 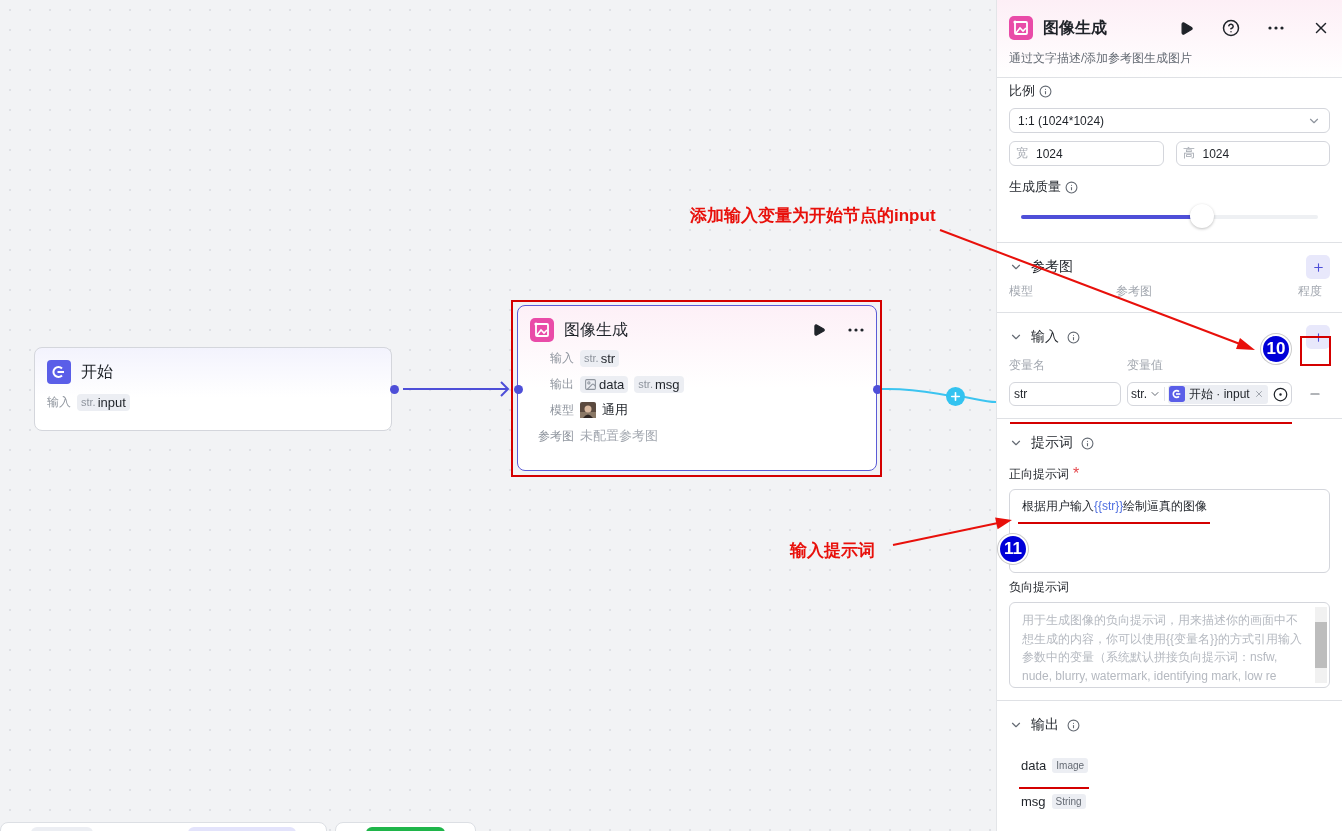 I want to click on field-label: 生成质量, so click(x=1035, y=187).